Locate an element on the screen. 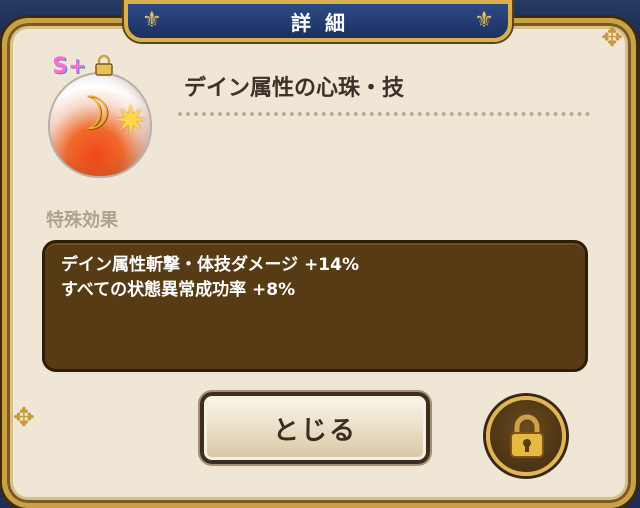 This screenshot has height=508, width=640. effects-label: 特殊効果 is located at coordinates (82, 220).